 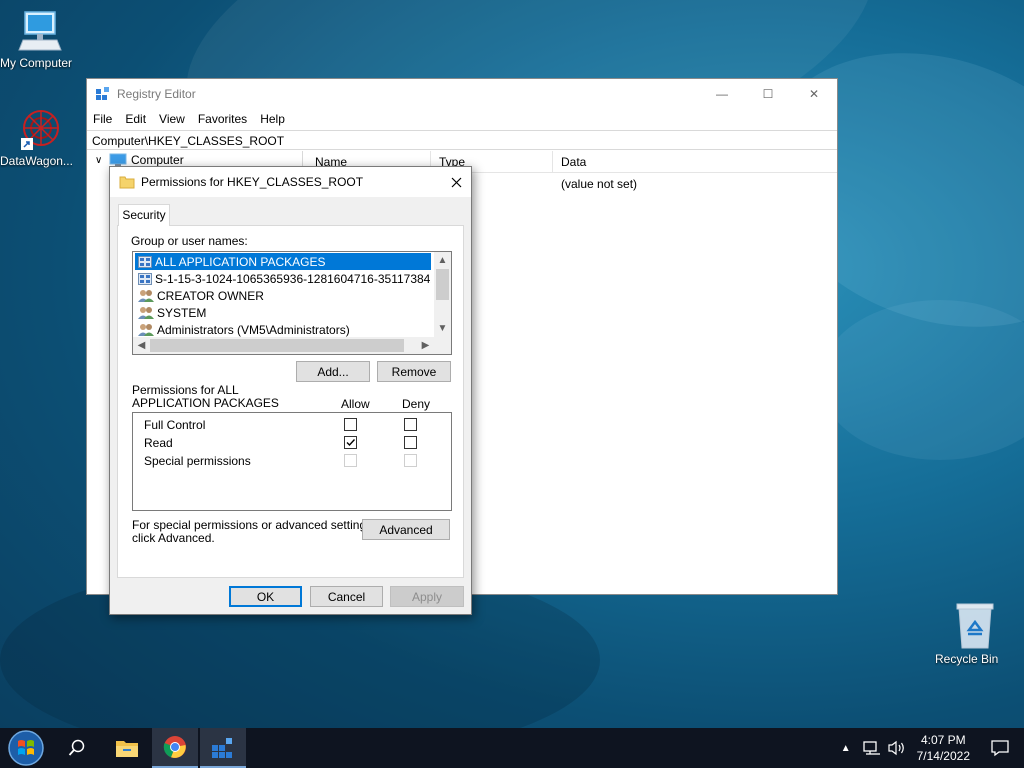 What do you see at coordinates (462, 140) in the screenshot?
I see `address-bar: Computer\HKEY_CLASSES_ROOT` at bounding box center [462, 140].